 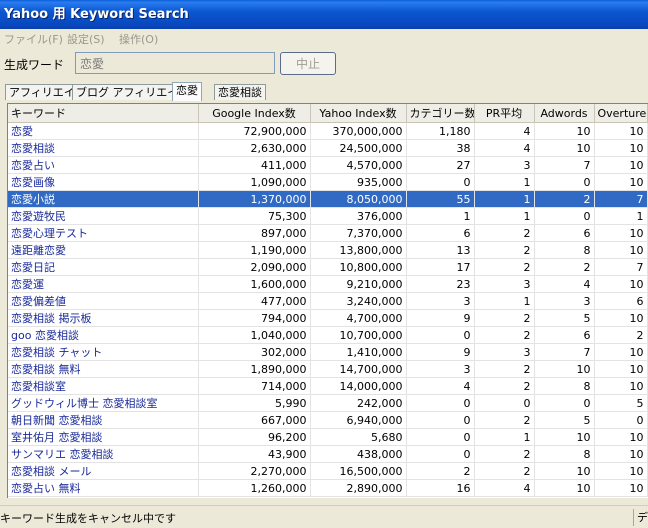 What do you see at coordinates (254, 386) in the screenshot?
I see `value-cell: 714,000` at bounding box center [254, 386].